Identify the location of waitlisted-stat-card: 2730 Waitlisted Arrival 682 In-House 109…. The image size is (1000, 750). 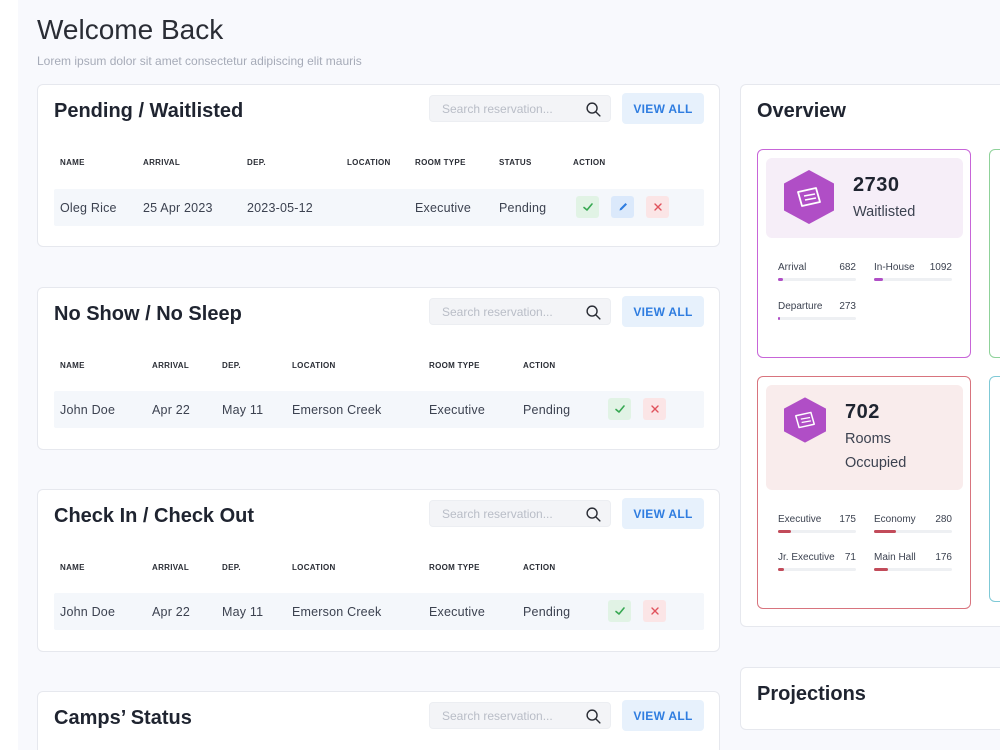
(864, 253).